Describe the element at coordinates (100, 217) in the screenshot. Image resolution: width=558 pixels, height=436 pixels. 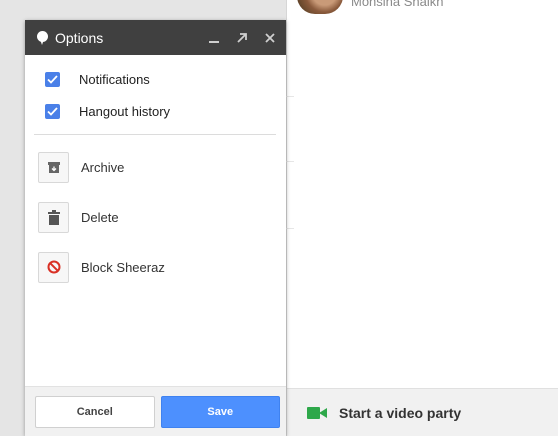
I see `delete-label: Delete` at that location.